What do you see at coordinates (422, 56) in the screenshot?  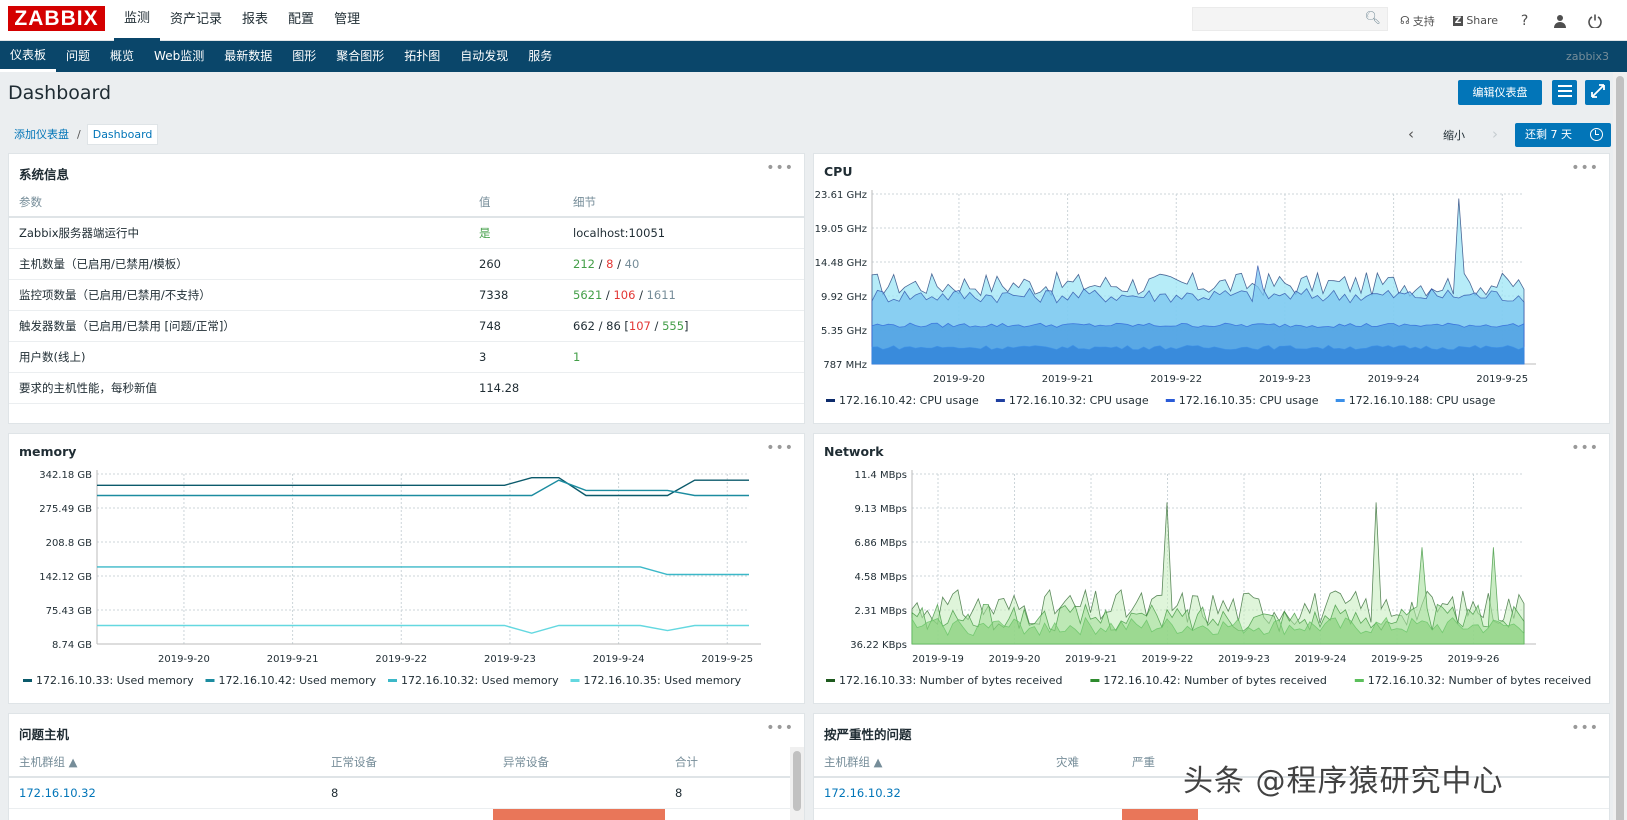 I see `submenu-maps: 拓扑图` at bounding box center [422, 56].